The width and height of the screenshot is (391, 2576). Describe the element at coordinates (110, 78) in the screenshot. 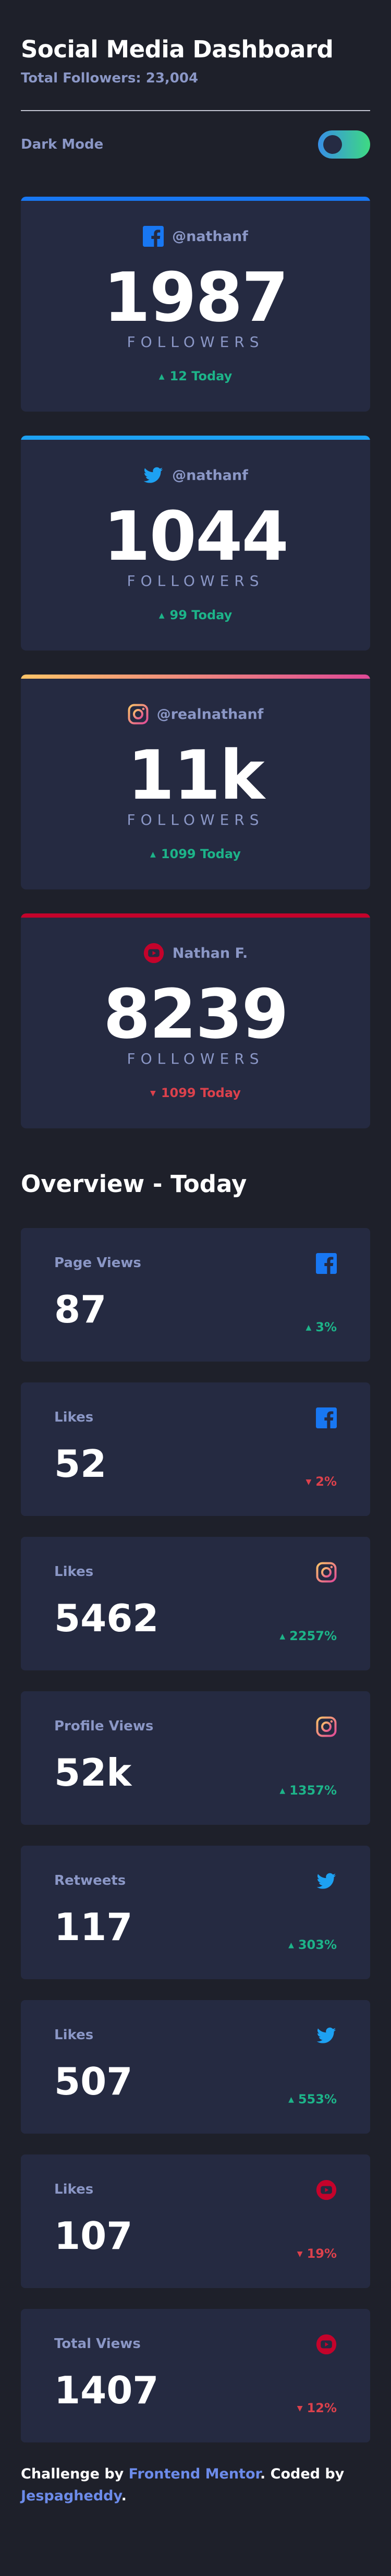

I see `total-followers: Total Followers: 23,004` at that location.